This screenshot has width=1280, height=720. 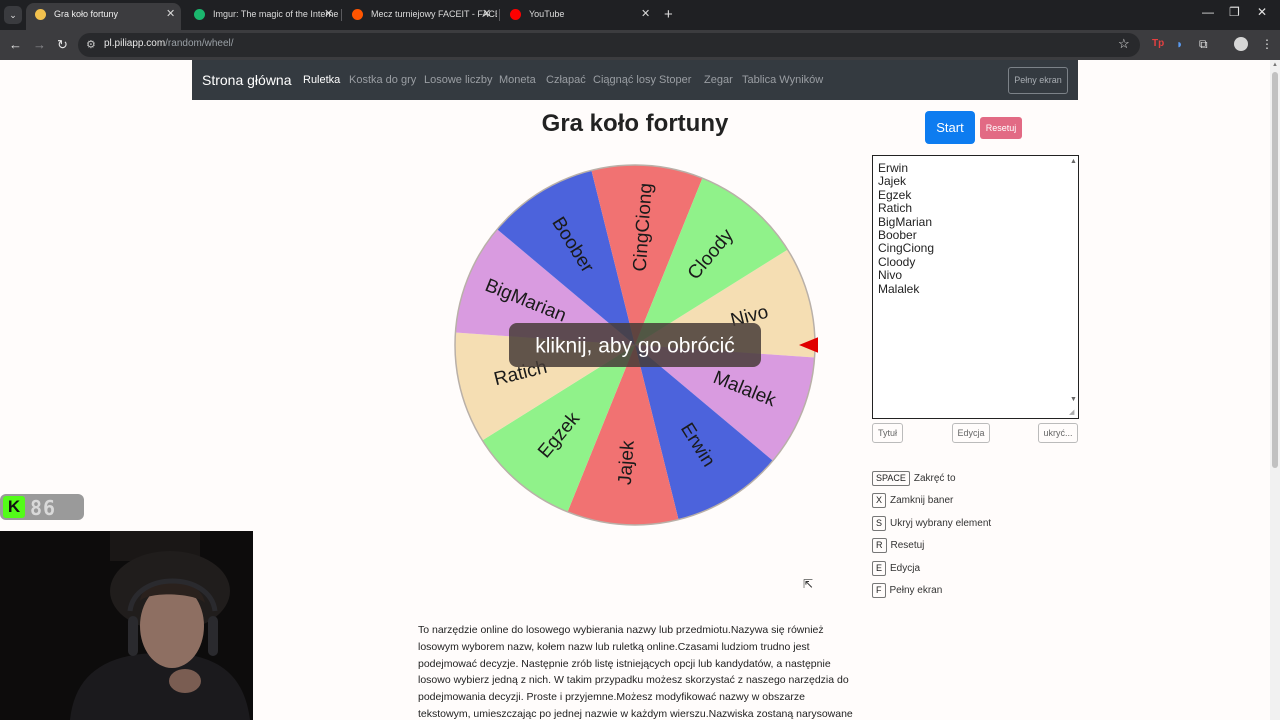 I want to click on shortcut-row: R Resetuj, so click(x=898, y=546).